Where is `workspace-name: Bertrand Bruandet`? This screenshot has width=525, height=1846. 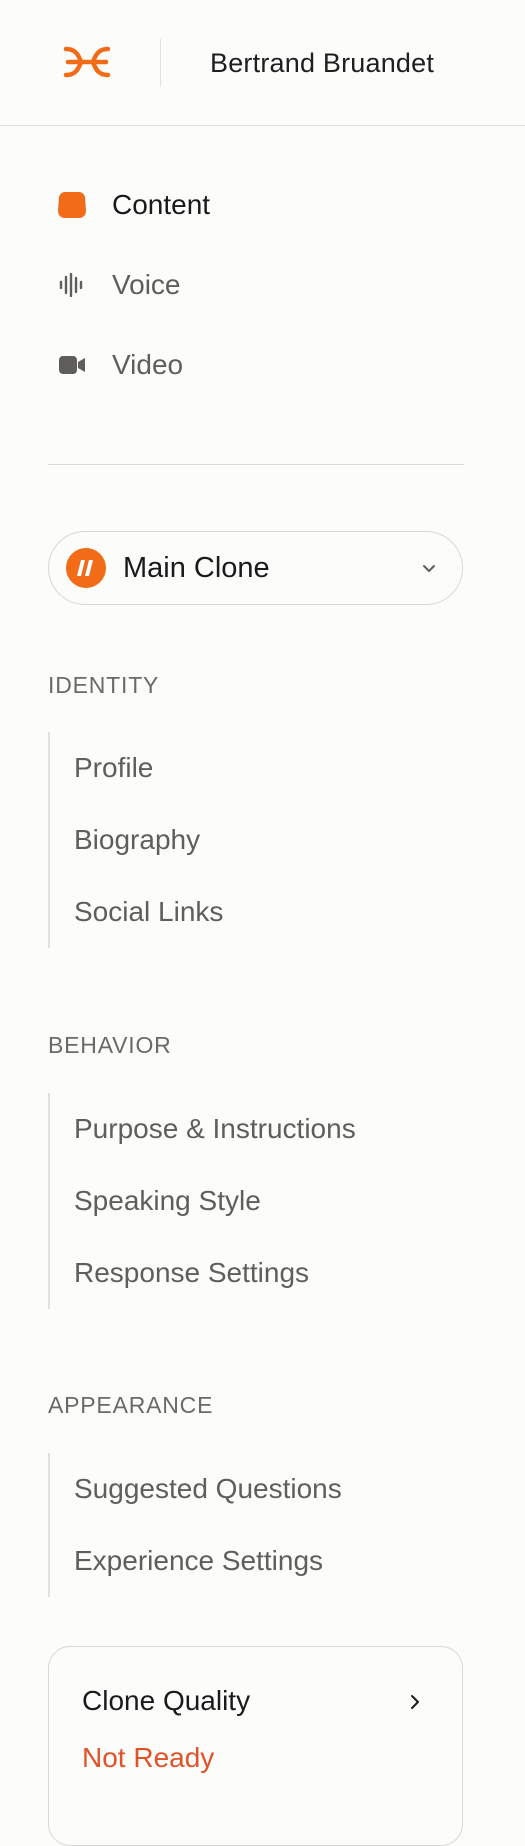 workspace-name: Bertrand Bruandet is located at coordinates (322, 63).